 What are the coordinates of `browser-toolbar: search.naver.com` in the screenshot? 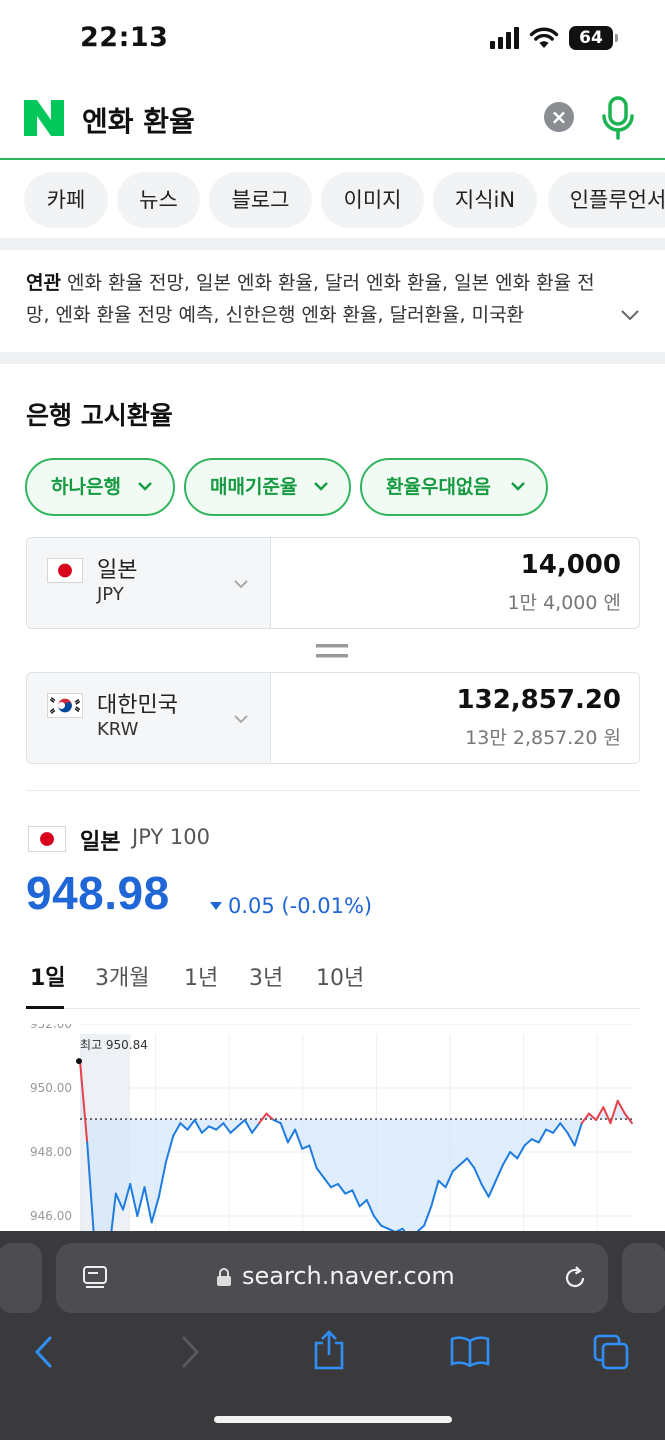 It's located at (332, 1335).